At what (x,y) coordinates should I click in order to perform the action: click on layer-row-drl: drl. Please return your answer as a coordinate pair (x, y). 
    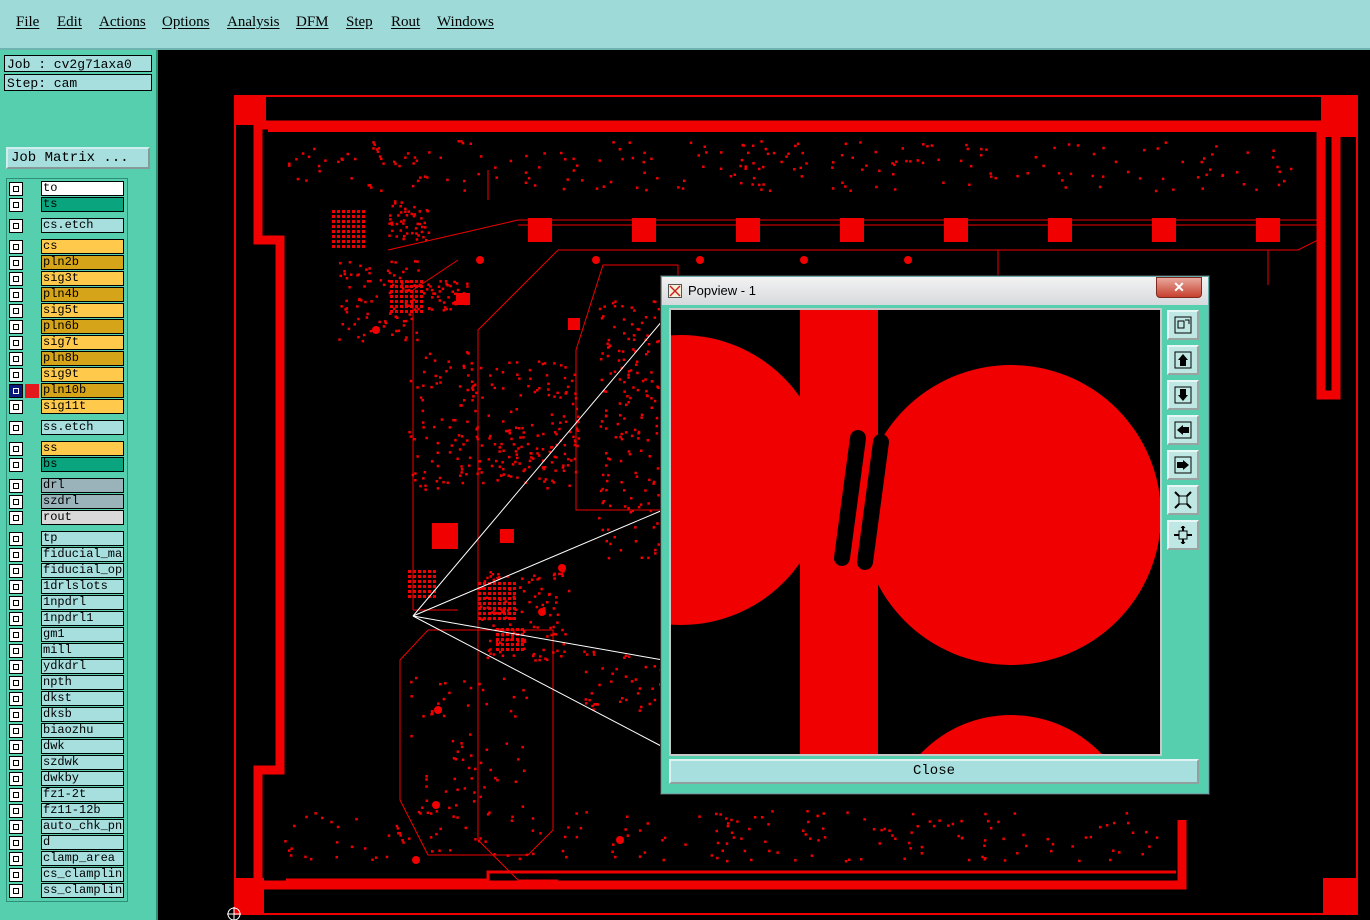
    Looking at the image, I should click on (67, 486).